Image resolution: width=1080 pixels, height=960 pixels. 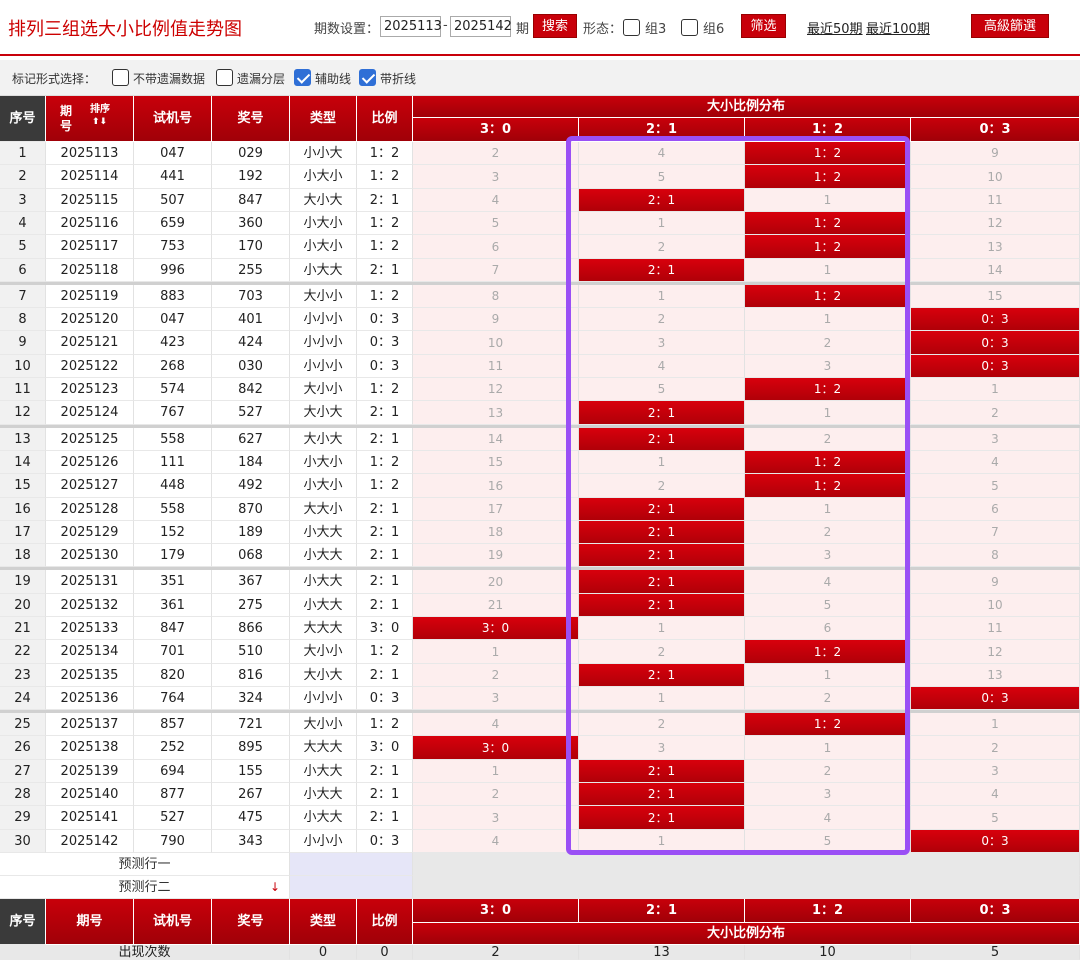 What do you see at coordinates (251, 555) in the screenshot?
I see `row-draw: 068` at bounding box center [251, 555].